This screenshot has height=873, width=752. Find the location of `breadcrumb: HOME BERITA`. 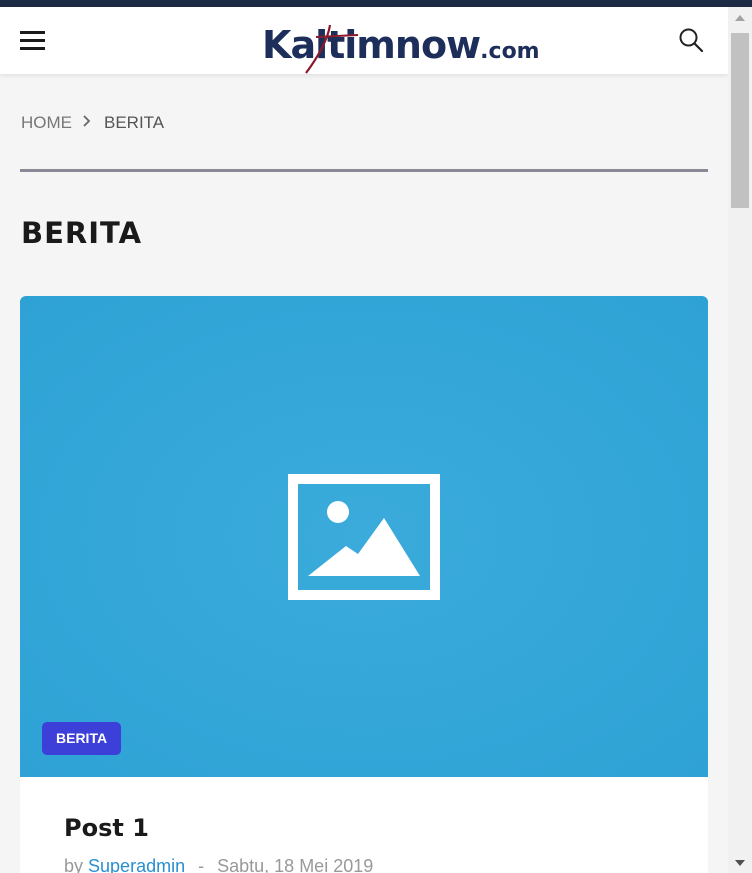

breadcrumb: HOME BERITA is located at coordinates (92, 123).